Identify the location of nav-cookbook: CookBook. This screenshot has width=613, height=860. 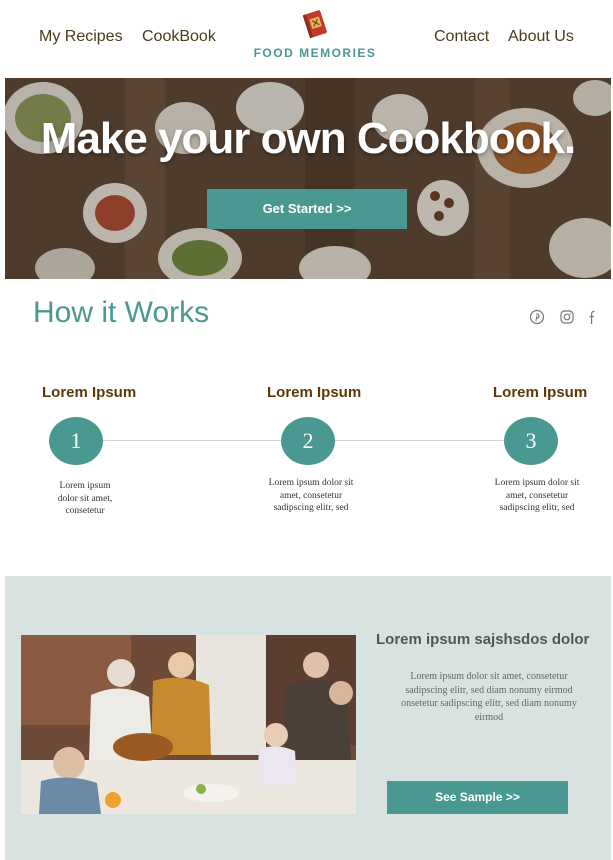
(179, 37).